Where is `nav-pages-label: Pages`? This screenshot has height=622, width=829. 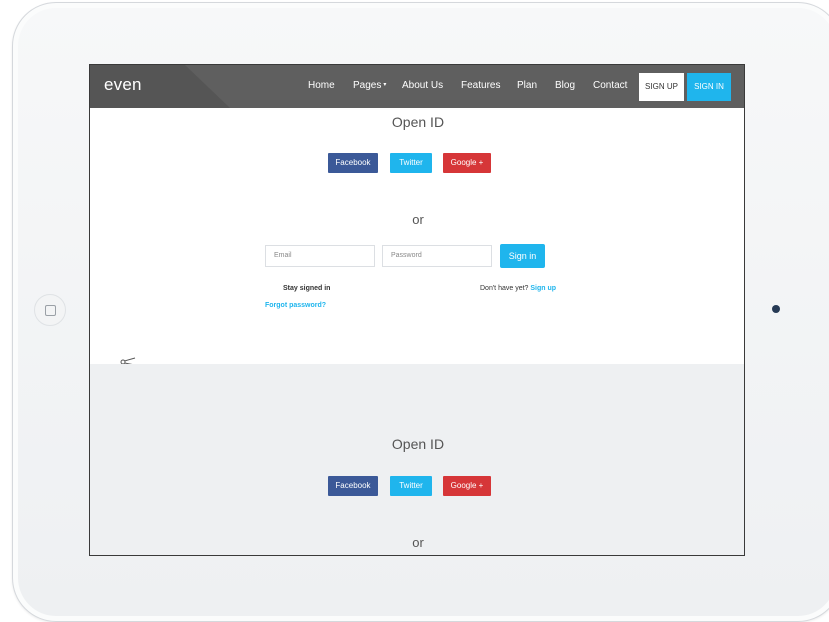 nav-pages-label: Pages is located at coordinates (367, 85).